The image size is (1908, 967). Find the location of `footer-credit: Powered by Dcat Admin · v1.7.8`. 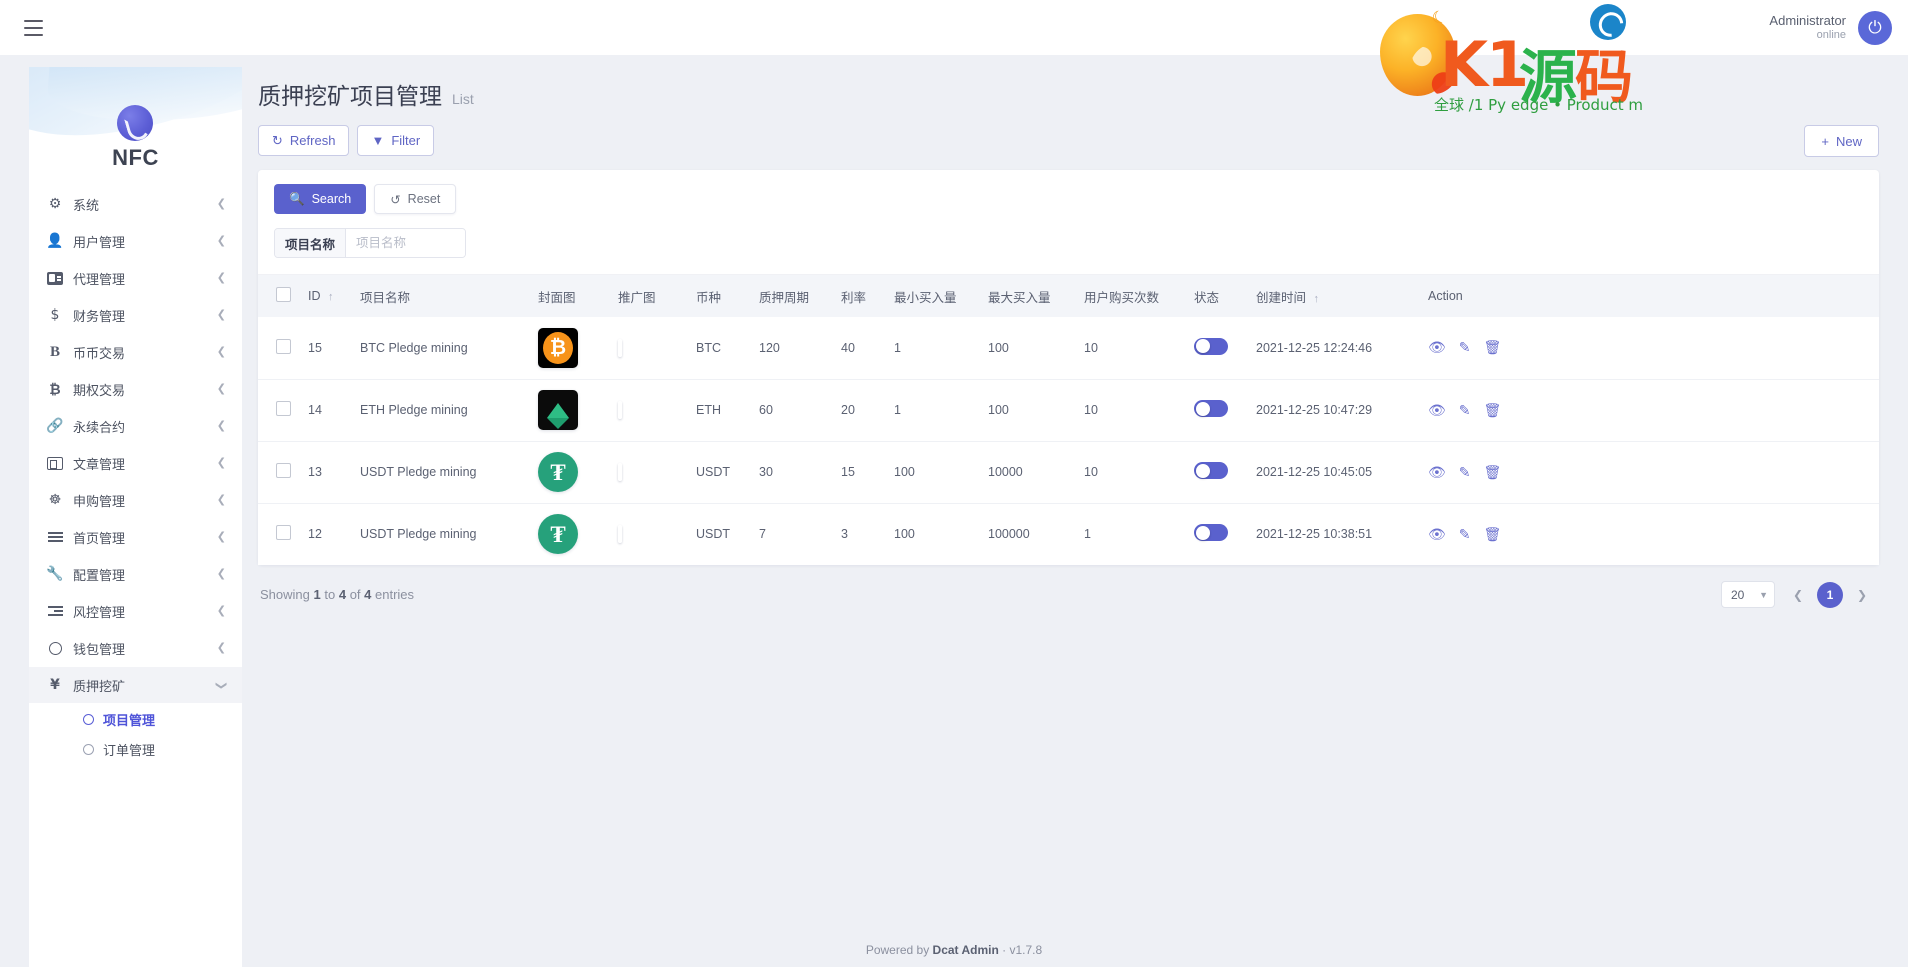

footer-credit: Powered by Dcat Admin · v1.7.8 is located at coordinates (954, 950).